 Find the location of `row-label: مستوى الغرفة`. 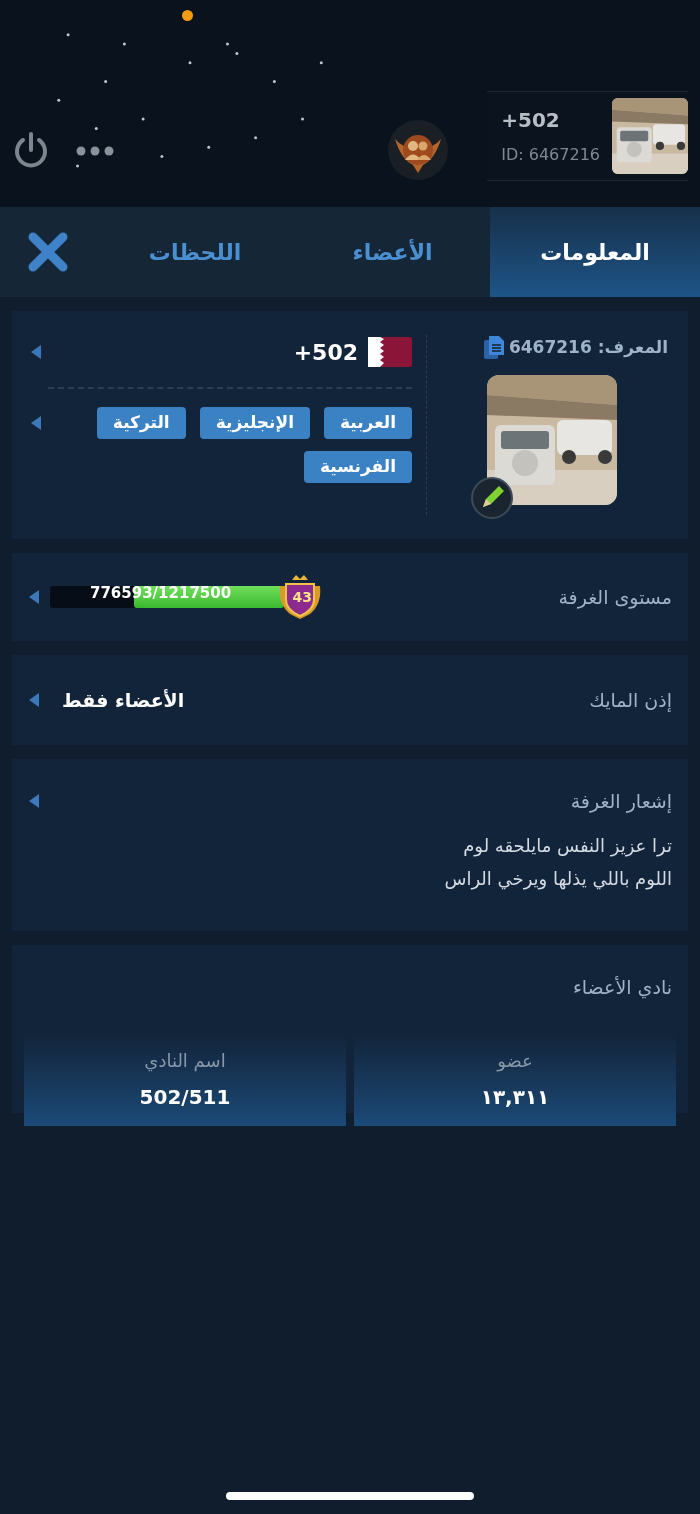

row-label: مستوى الغرفة is located at coordinates (614, 597).